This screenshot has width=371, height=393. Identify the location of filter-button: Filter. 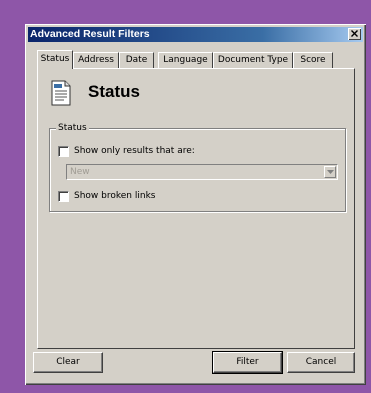
(247, 362).